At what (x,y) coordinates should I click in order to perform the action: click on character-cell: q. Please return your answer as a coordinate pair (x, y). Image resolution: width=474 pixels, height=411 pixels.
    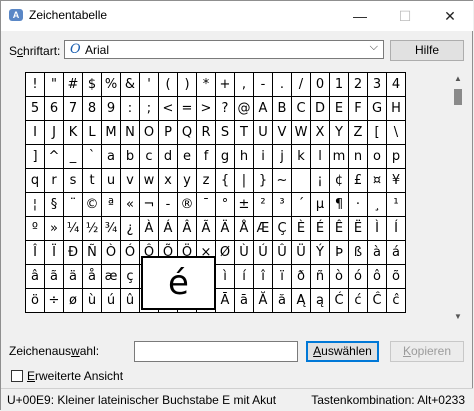
    Looking at the image, I should click on (35, 180).